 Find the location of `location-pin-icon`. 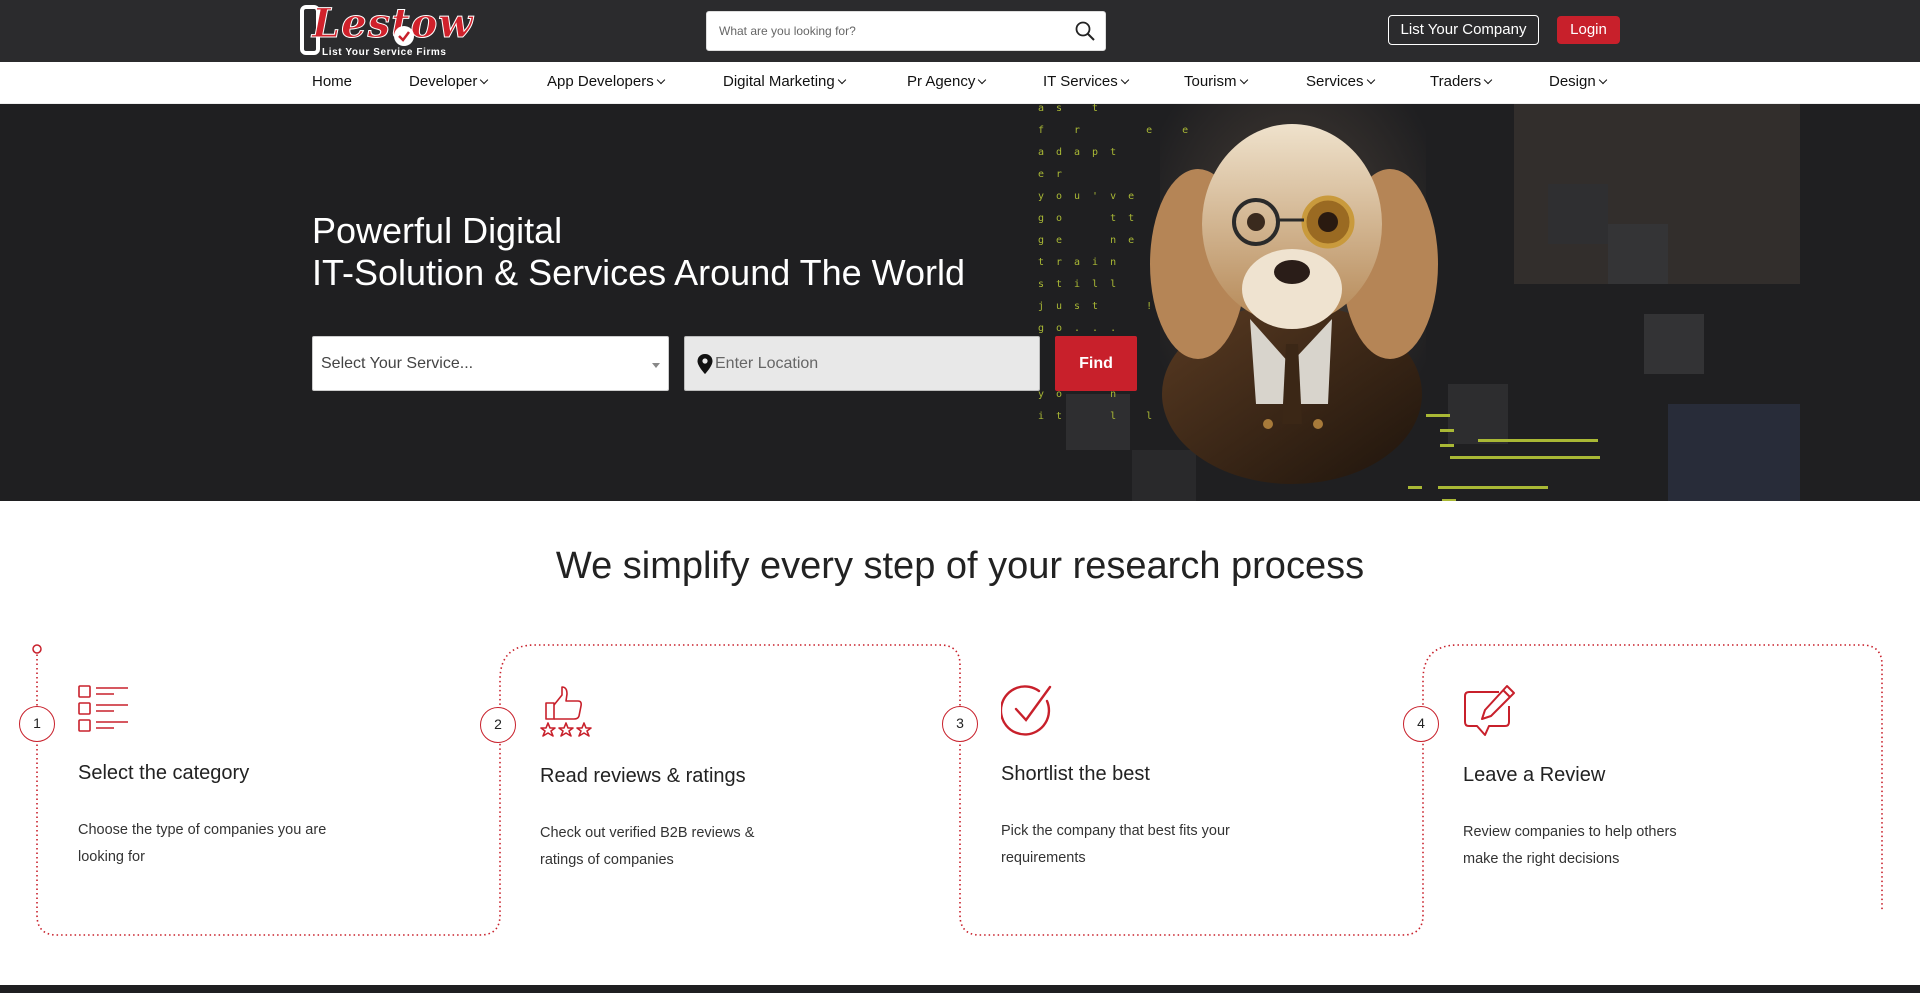

location-pin-icon is located at coordinates (705, 364).